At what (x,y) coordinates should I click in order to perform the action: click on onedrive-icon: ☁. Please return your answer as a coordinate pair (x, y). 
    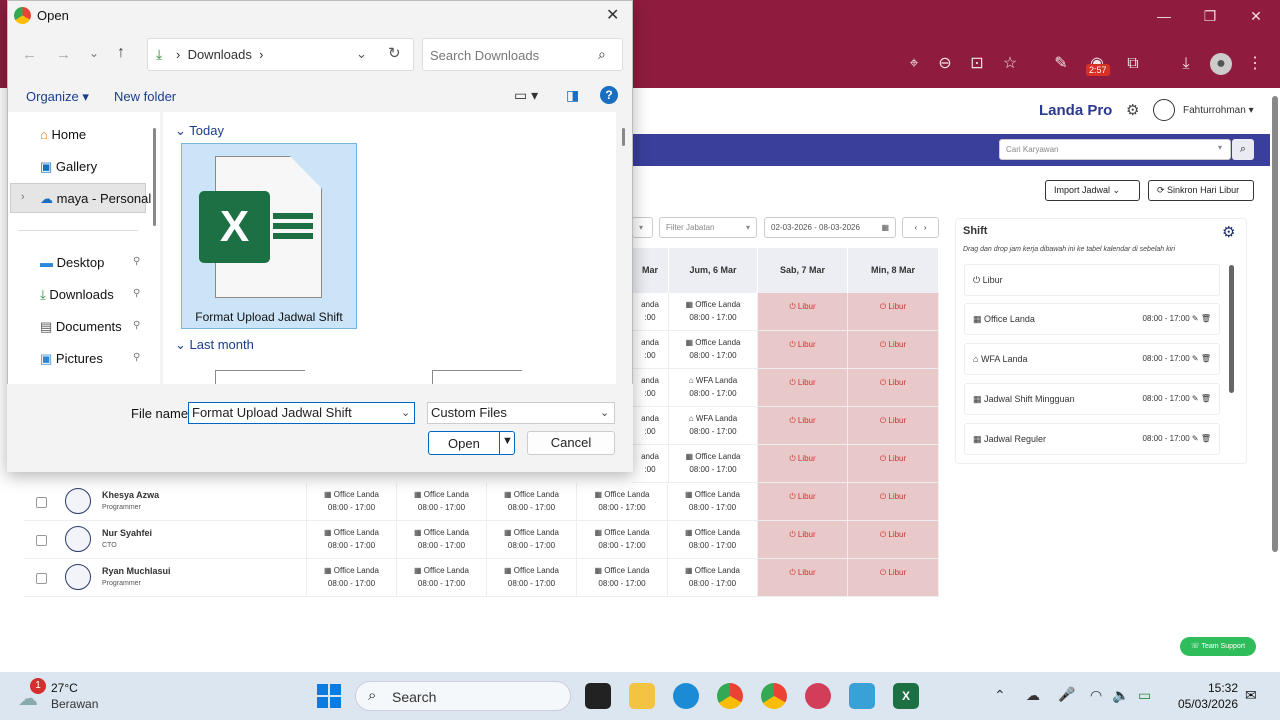
    Looking at the image, I should click on (1033, 695).